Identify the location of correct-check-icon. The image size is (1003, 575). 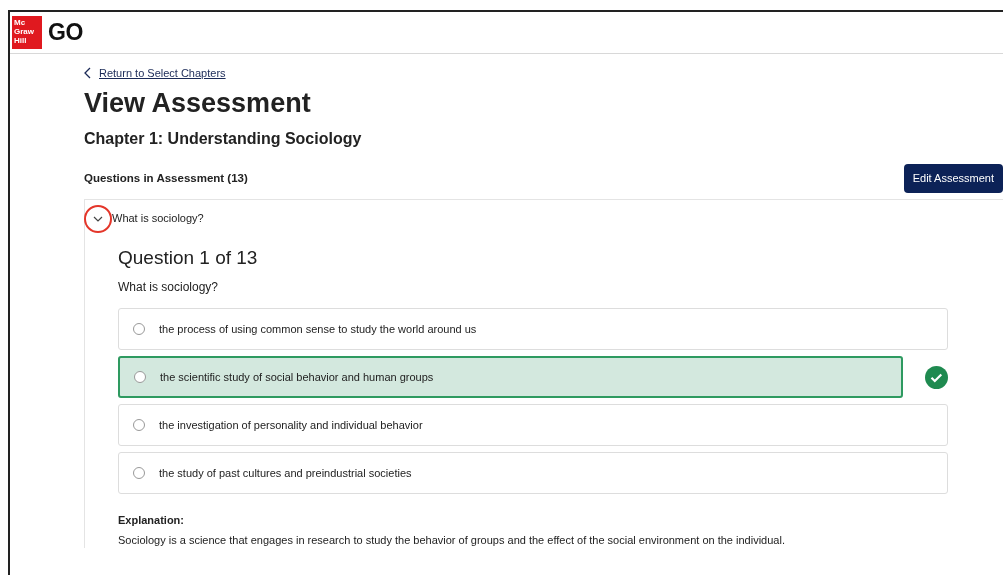
(936, 378).